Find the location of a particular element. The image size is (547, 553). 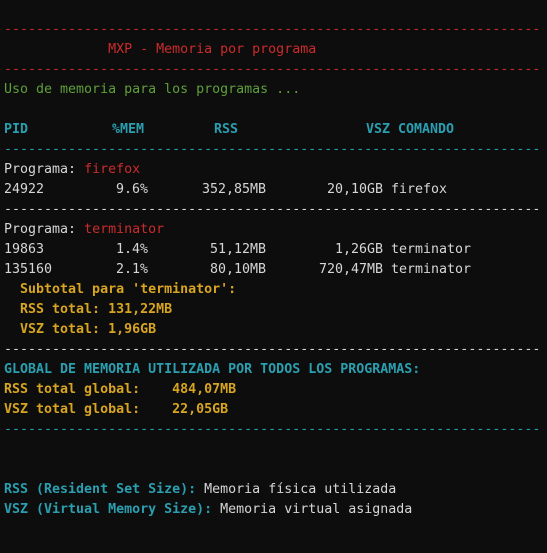

row-command: firefox is located at coordinates (419, 189).